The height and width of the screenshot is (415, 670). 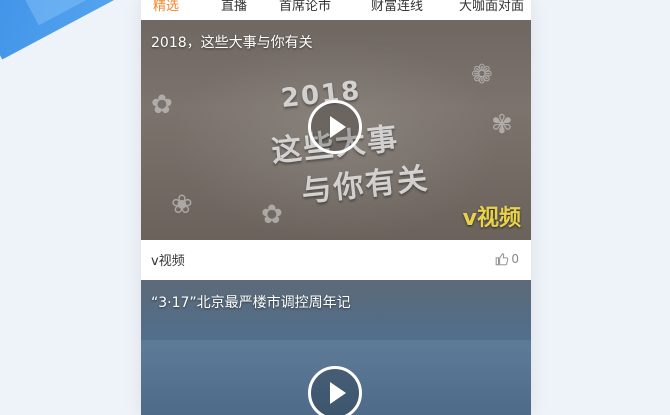 I want to click on video-title: “3·17”北京最严楼市调控周年记, so click(x=251, y=303).